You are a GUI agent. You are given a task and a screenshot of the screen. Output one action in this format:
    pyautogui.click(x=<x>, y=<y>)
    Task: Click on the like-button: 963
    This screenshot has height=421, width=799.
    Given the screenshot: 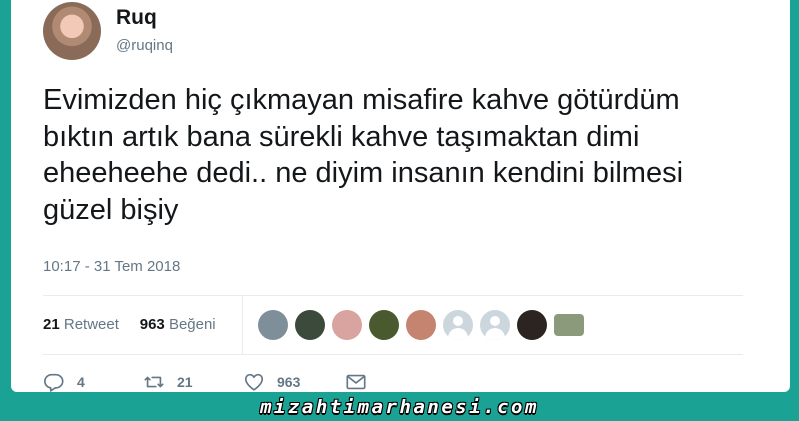 What is the action you would take?
    pyautogui.click(x=271, y=381)
    